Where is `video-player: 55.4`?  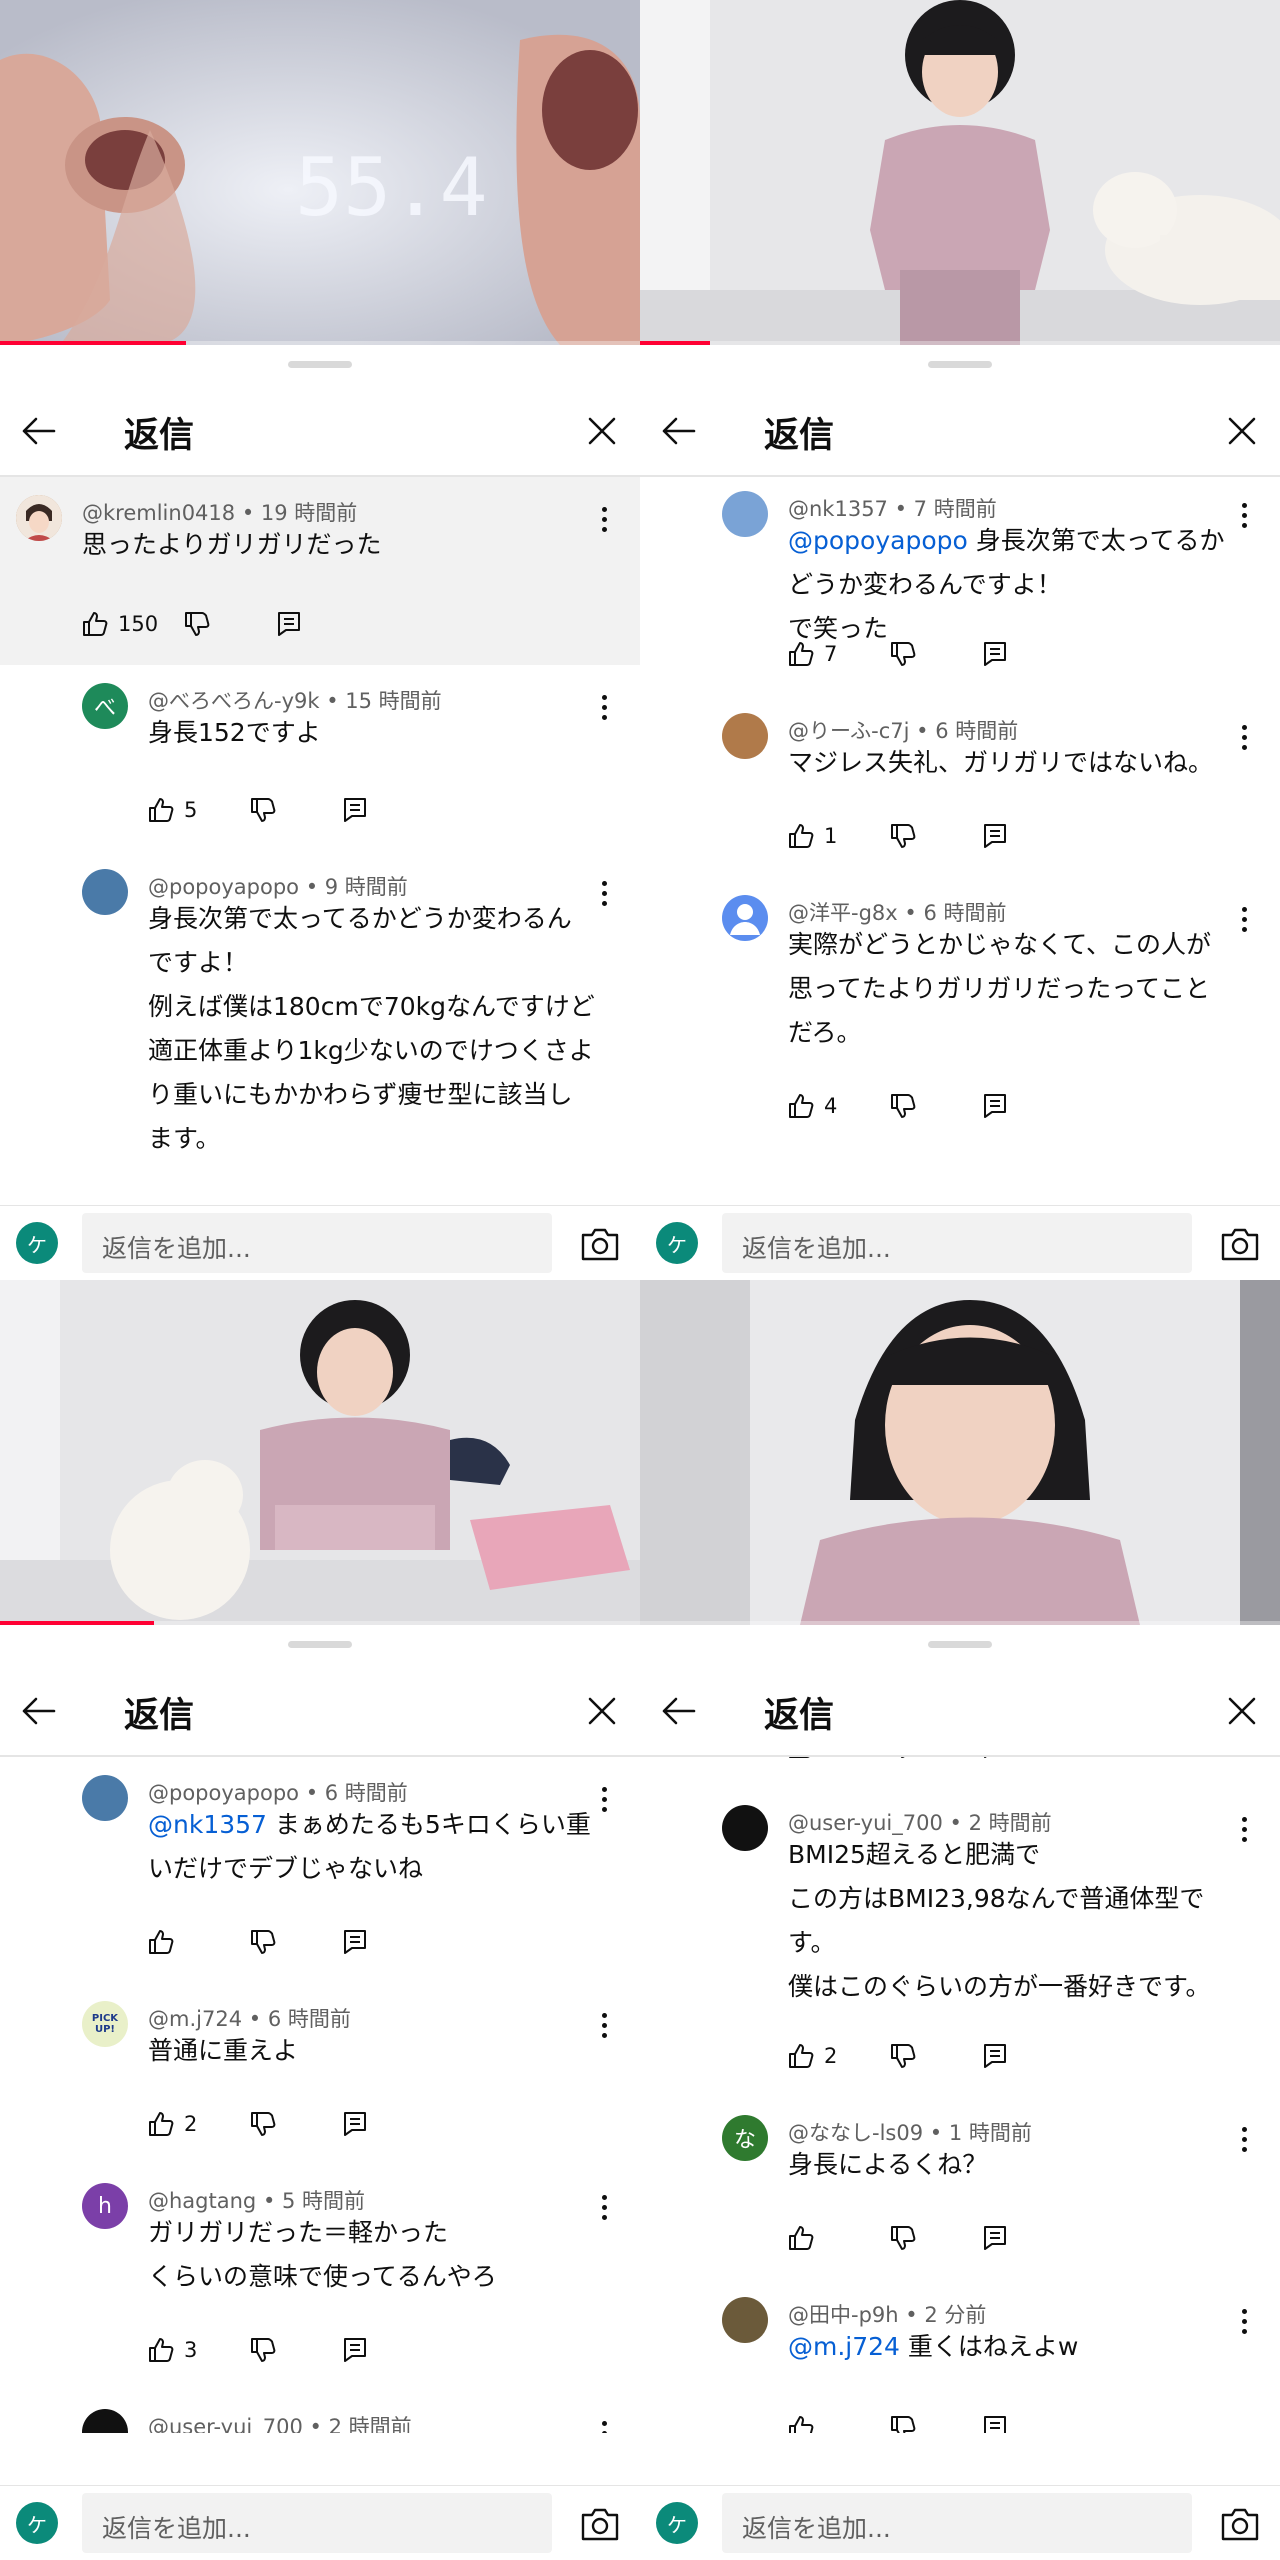
video-player: 55.4 is located at coordinates (320, 172).